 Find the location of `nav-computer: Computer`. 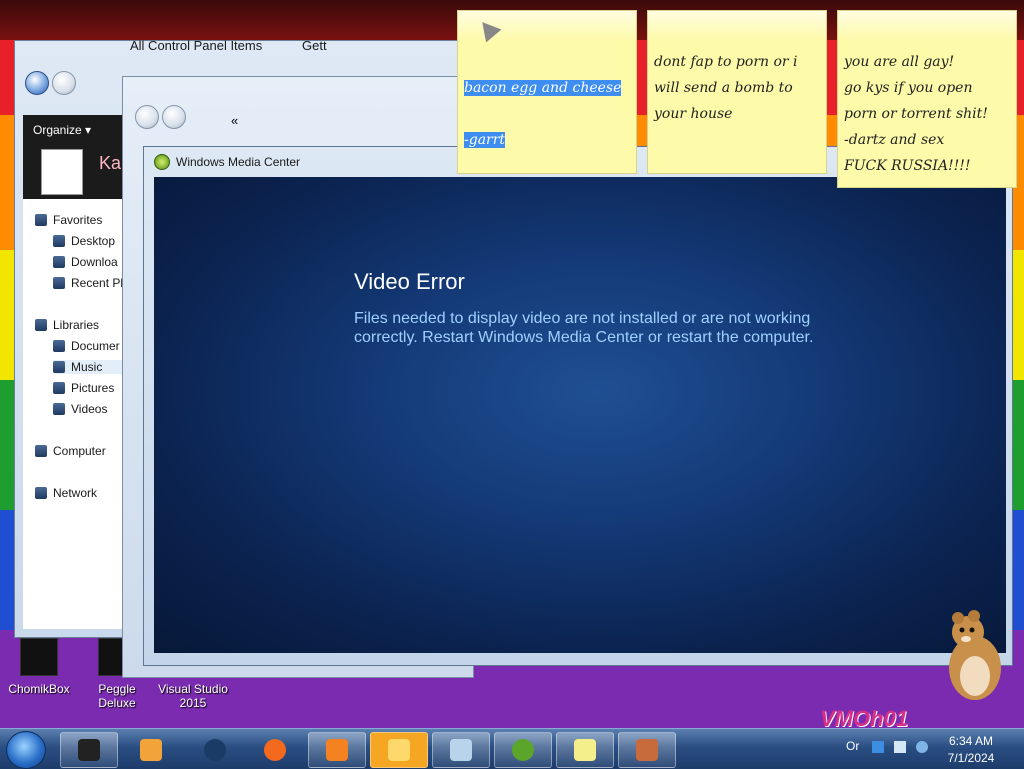

nav-computer: Computer is located at coordinates (70, 451).